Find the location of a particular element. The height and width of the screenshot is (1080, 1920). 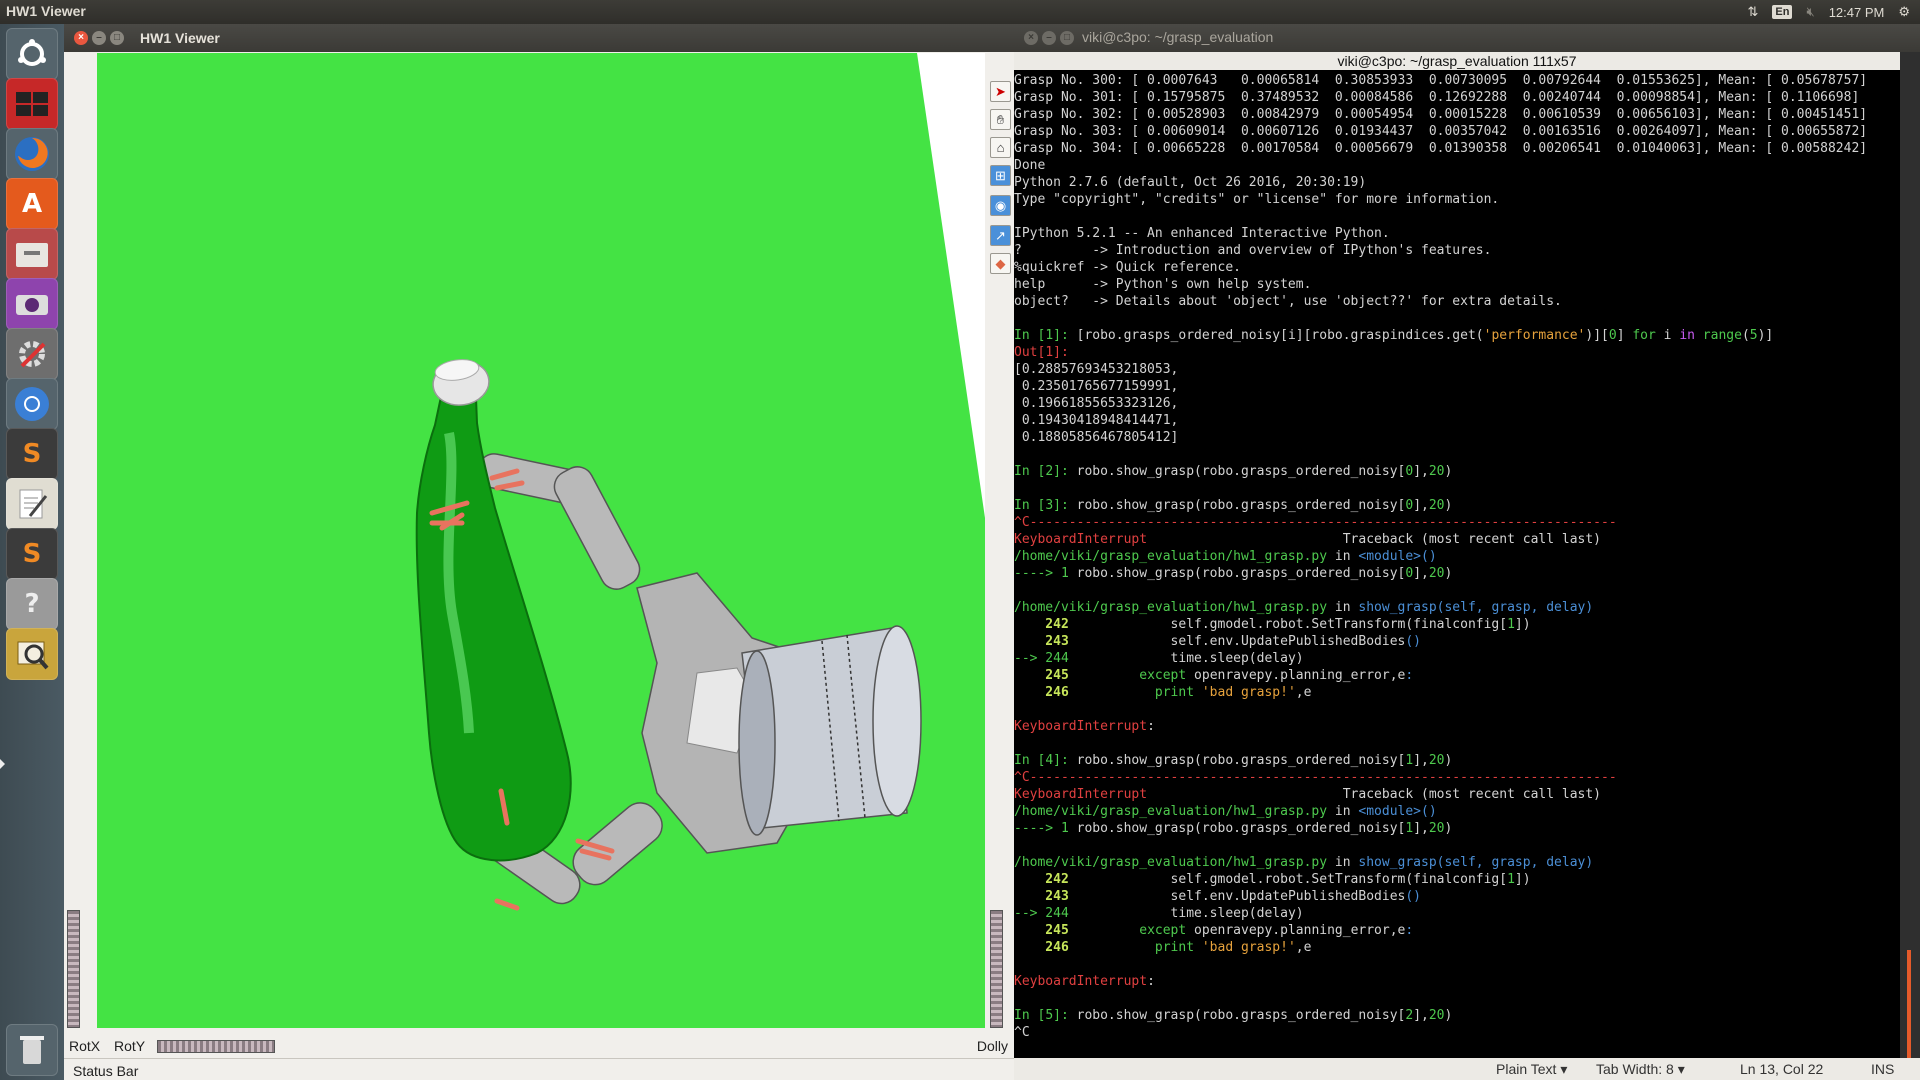

terminal-scrollbar is located at coordinates (1910, 566).